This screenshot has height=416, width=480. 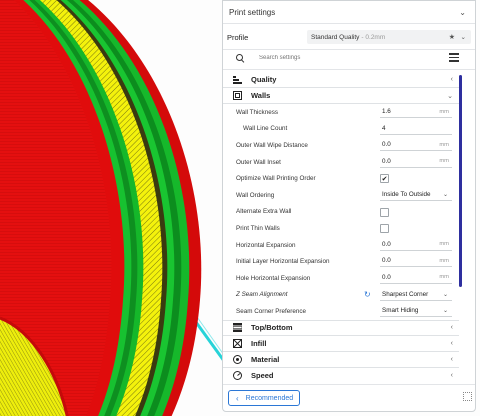 I want to click on category-speed: Speed ‹, so click(x=341, y=376).